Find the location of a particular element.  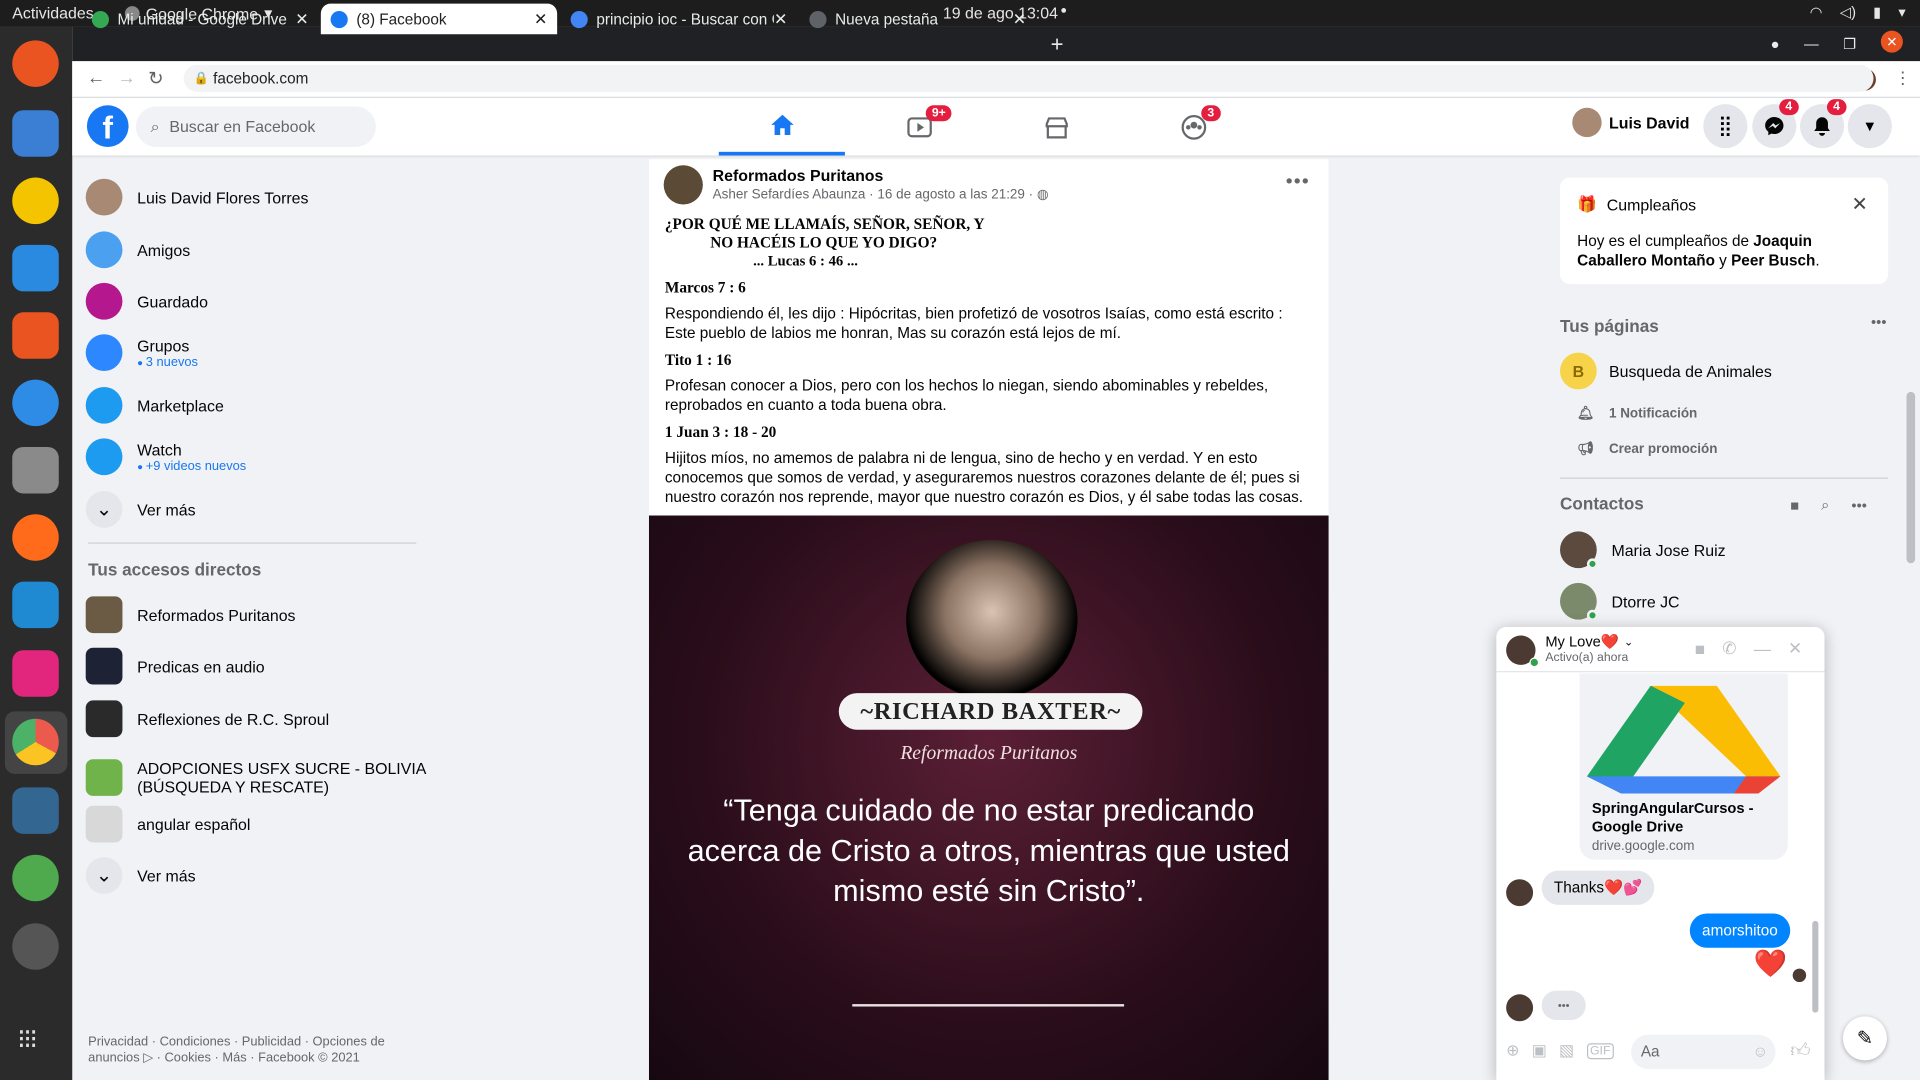

nav-watch-tab: 9+ is located at coordinates (919, 127).